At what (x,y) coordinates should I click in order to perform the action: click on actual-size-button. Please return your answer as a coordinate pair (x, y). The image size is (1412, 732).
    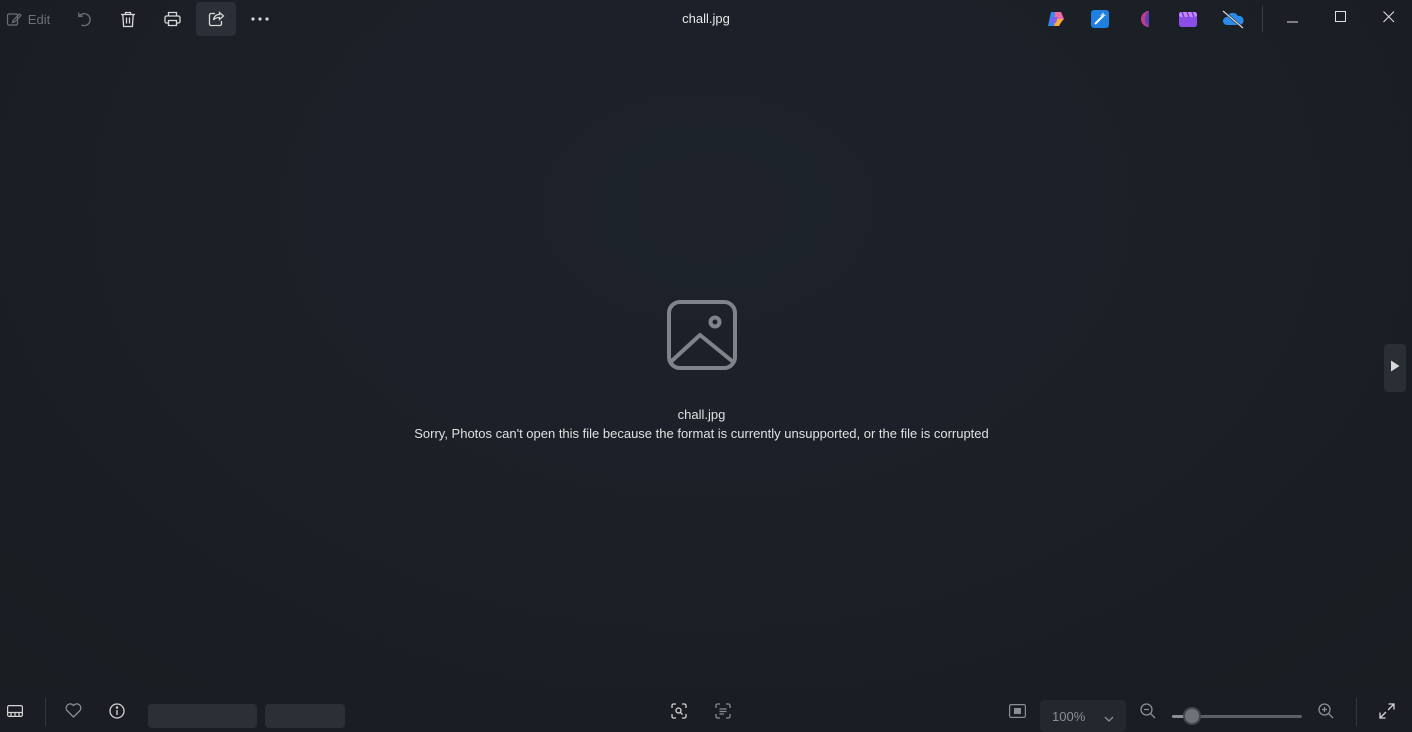
    Looking at the image, I should click on (1017, 713).